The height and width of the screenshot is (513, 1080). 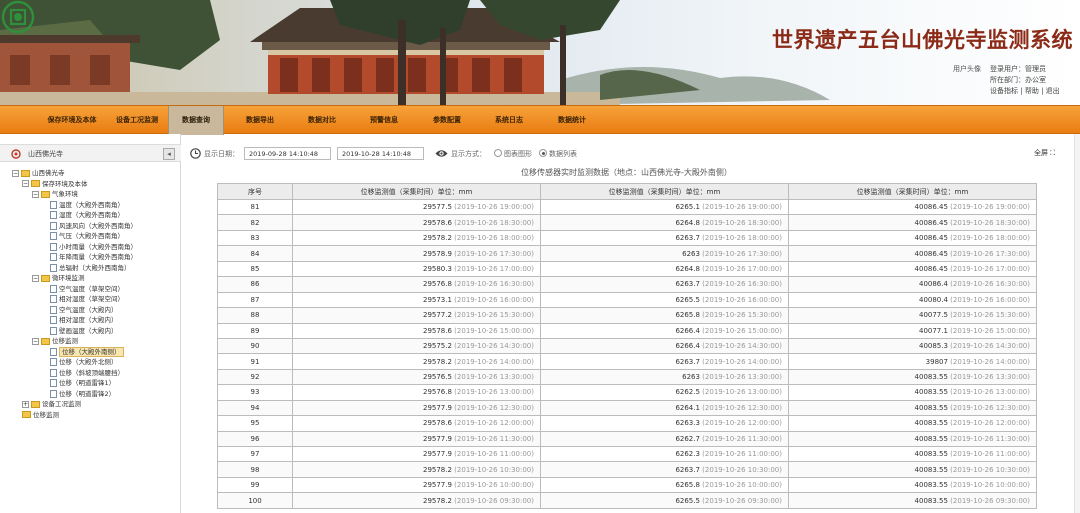 What do you see at coordinates (933, 330) in the screenshot?
I see `value: 40077.1` at bounding box center [933, 330].